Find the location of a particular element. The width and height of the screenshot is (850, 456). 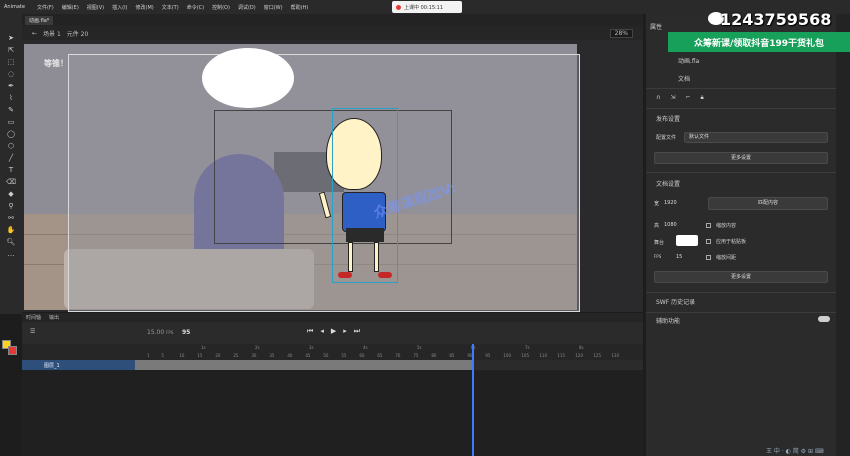

first-frame-icon: ⏮ is located at coordinates (310, 331).